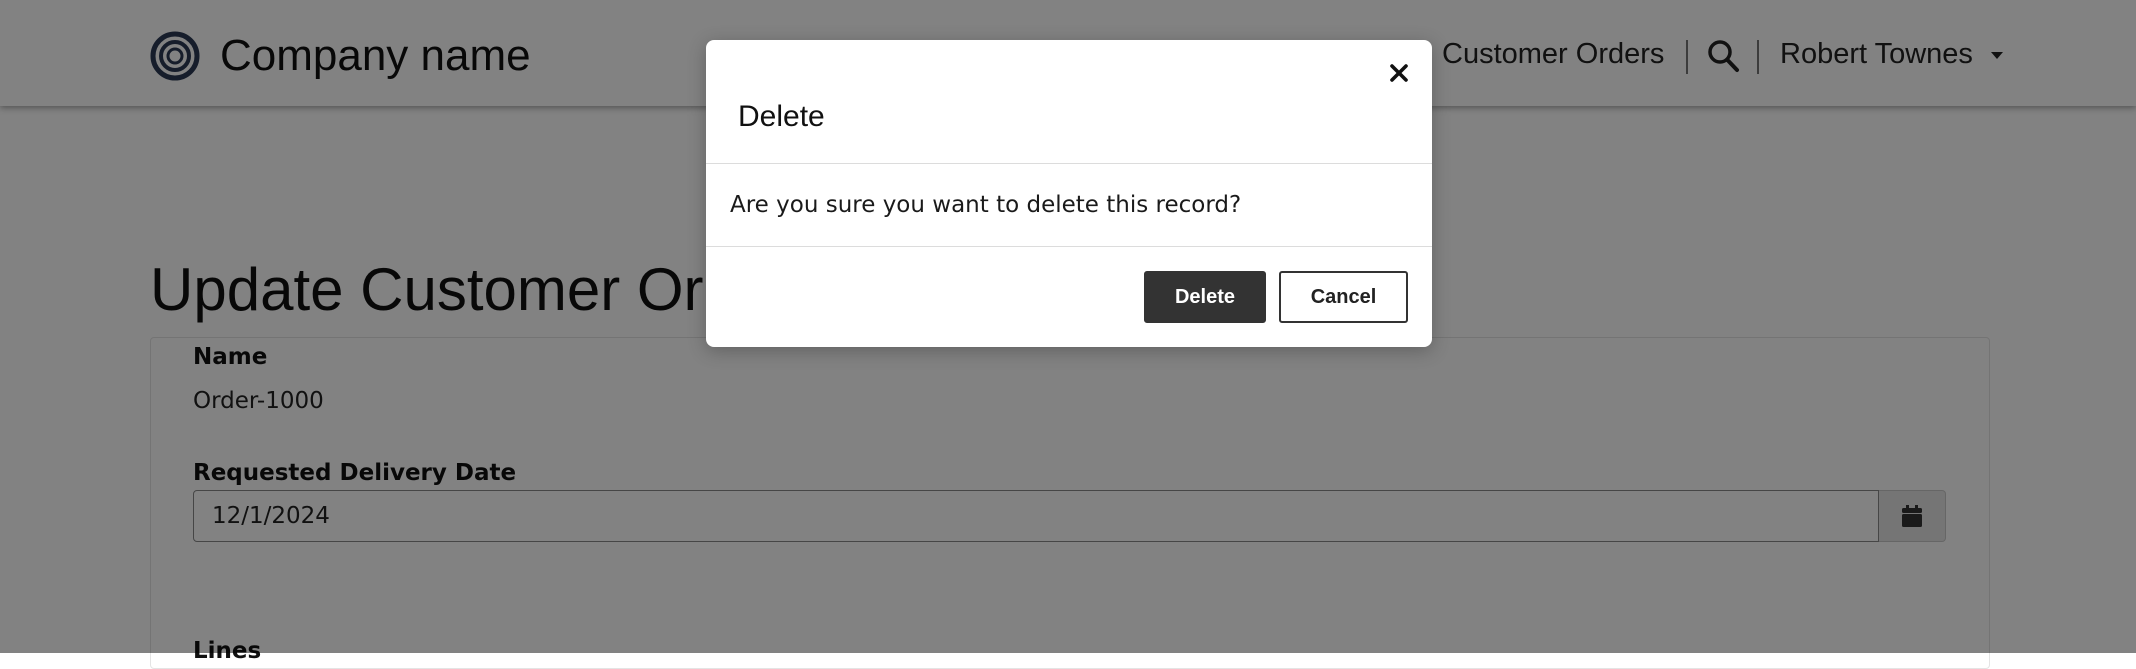  What do you see at coordinates (1069, 246) in the screenshot?
I see `dialog-footer-divider` at bounding box center [1069, 246].